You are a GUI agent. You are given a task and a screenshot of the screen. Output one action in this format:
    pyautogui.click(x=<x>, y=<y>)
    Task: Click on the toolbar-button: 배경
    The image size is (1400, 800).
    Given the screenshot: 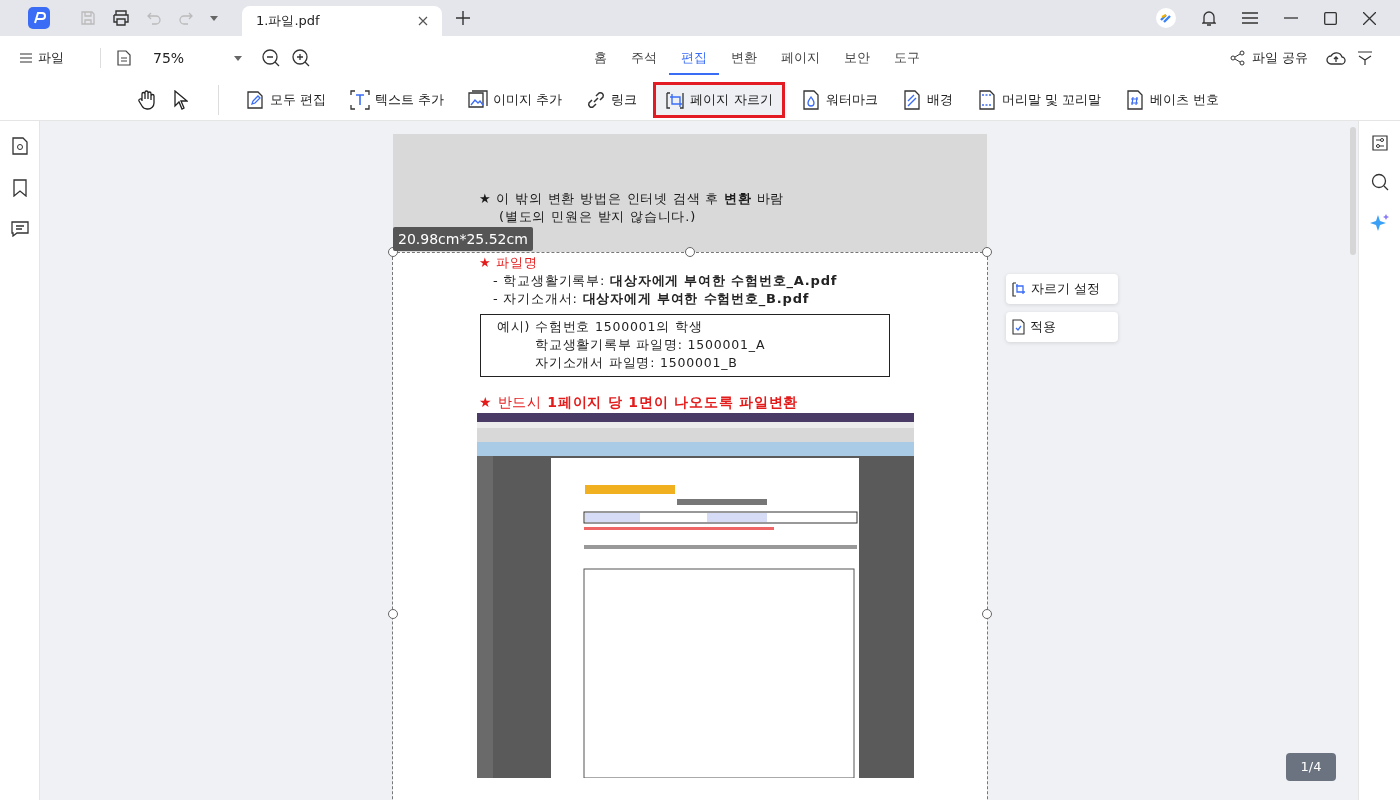 What is the action you would take?
    pyautogui.click(x=927, y=100)
    